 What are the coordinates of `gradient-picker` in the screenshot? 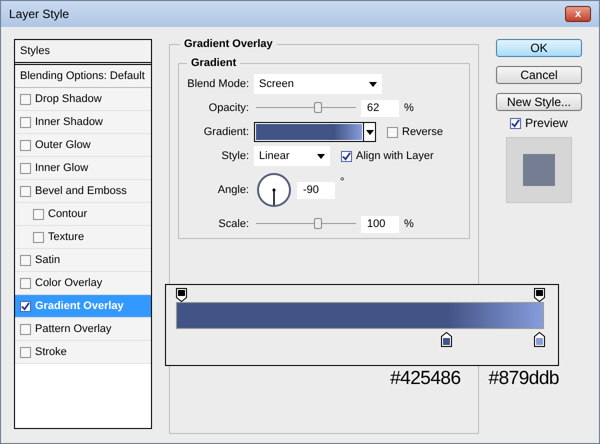 It's located at (315, 132).